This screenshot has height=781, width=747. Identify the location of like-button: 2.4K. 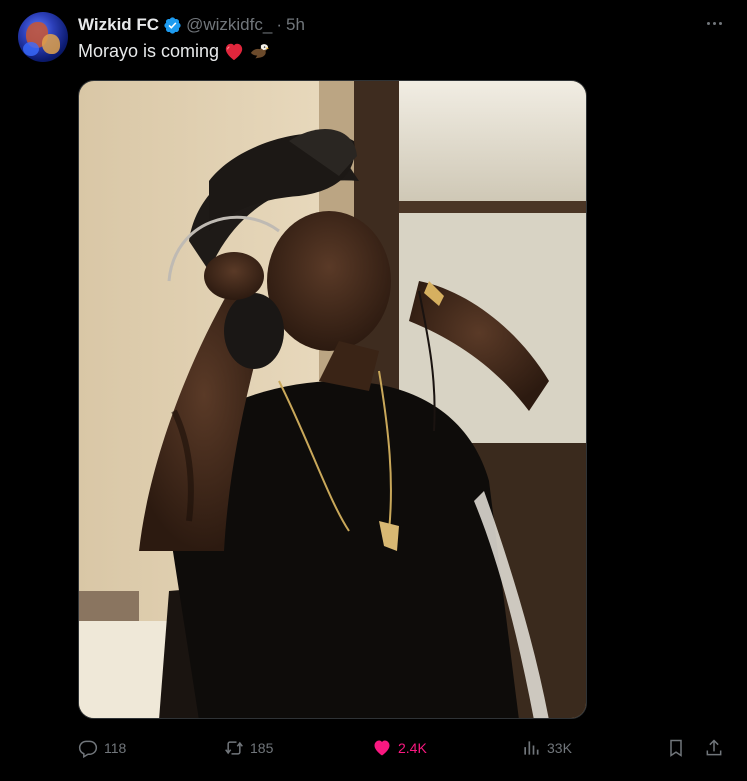
(399, 748).